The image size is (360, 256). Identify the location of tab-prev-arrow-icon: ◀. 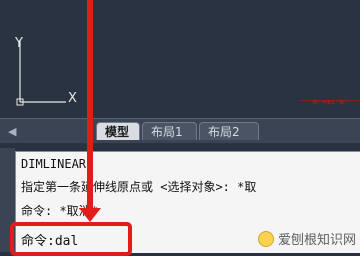
(12, 131).